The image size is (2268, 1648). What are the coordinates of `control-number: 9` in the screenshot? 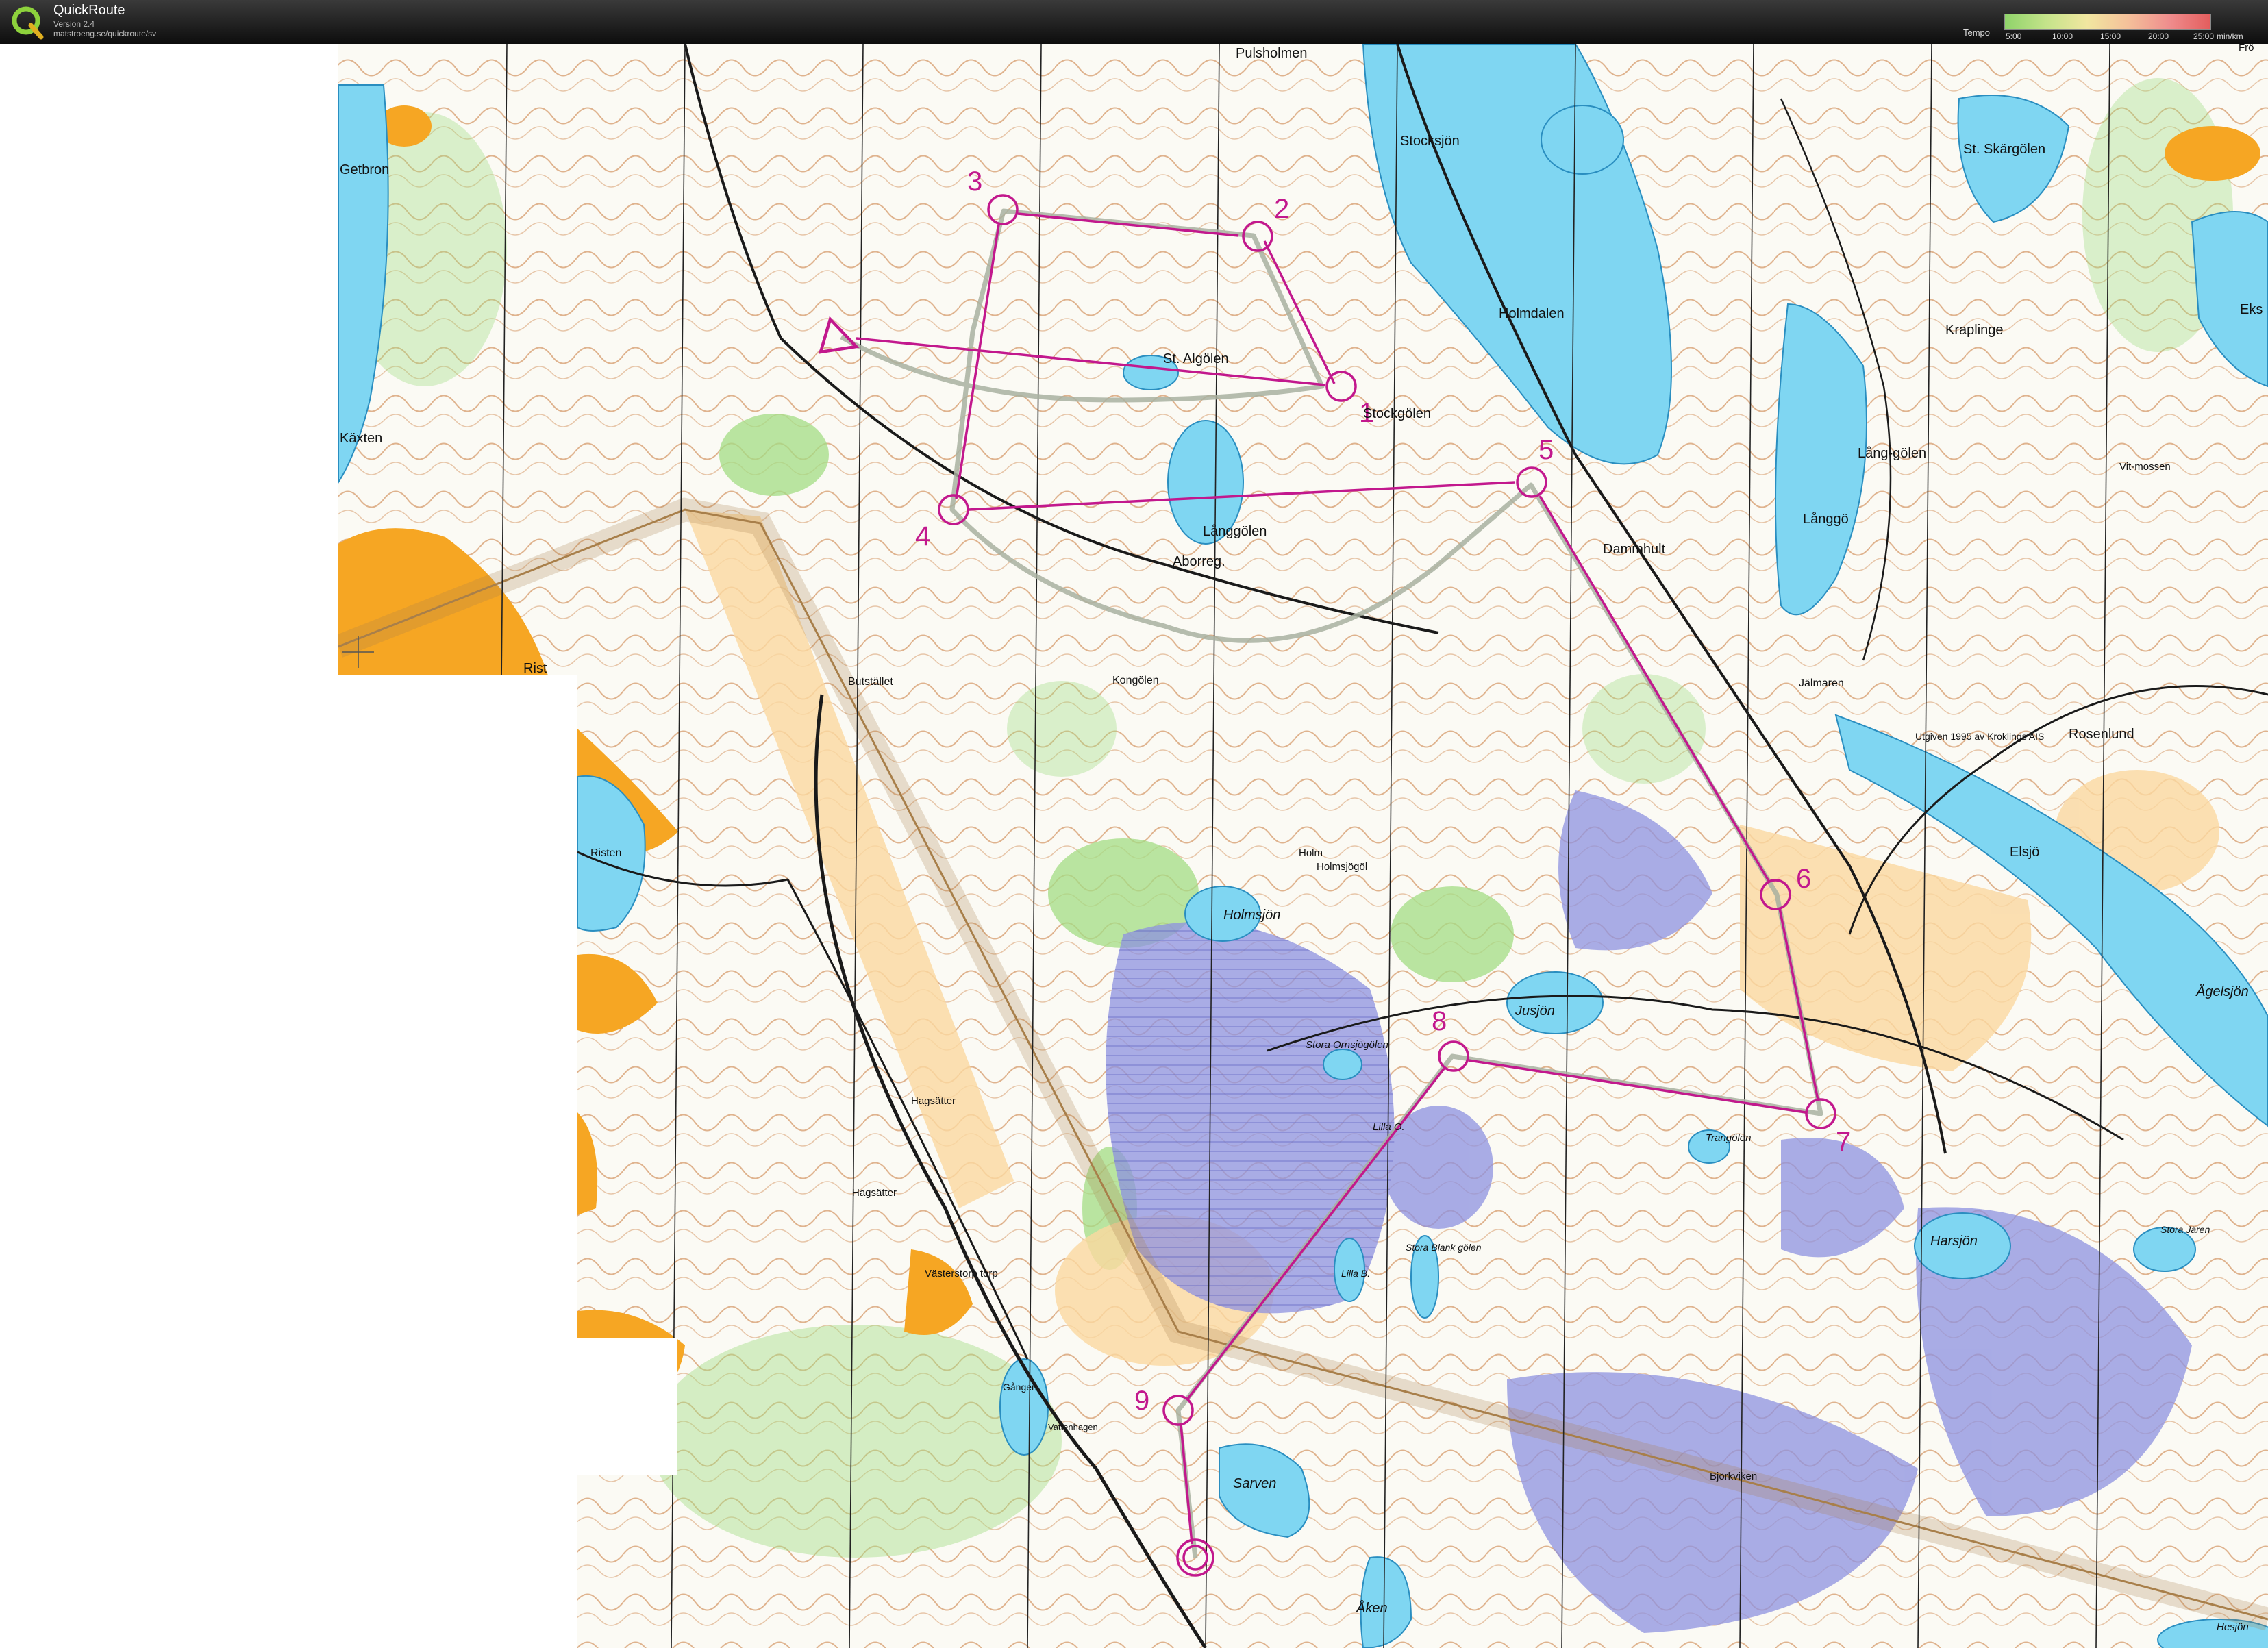 It's located at (1141, 1401).